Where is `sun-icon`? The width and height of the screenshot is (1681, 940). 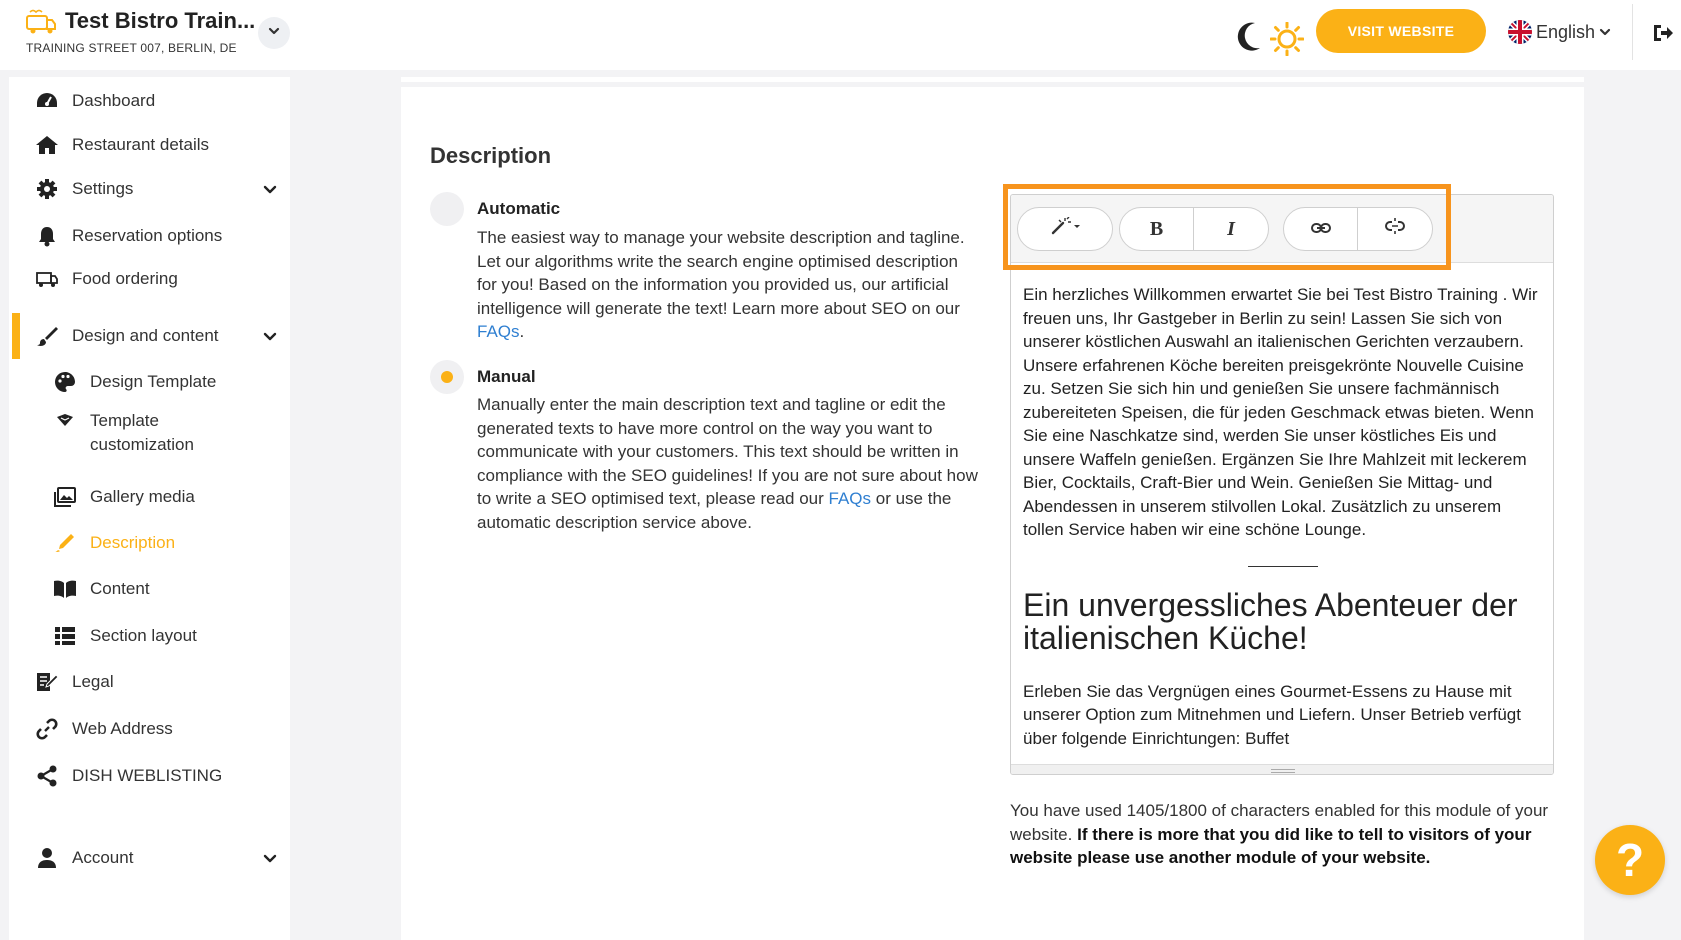 sun-icon is located at coordinates (1287, 41).